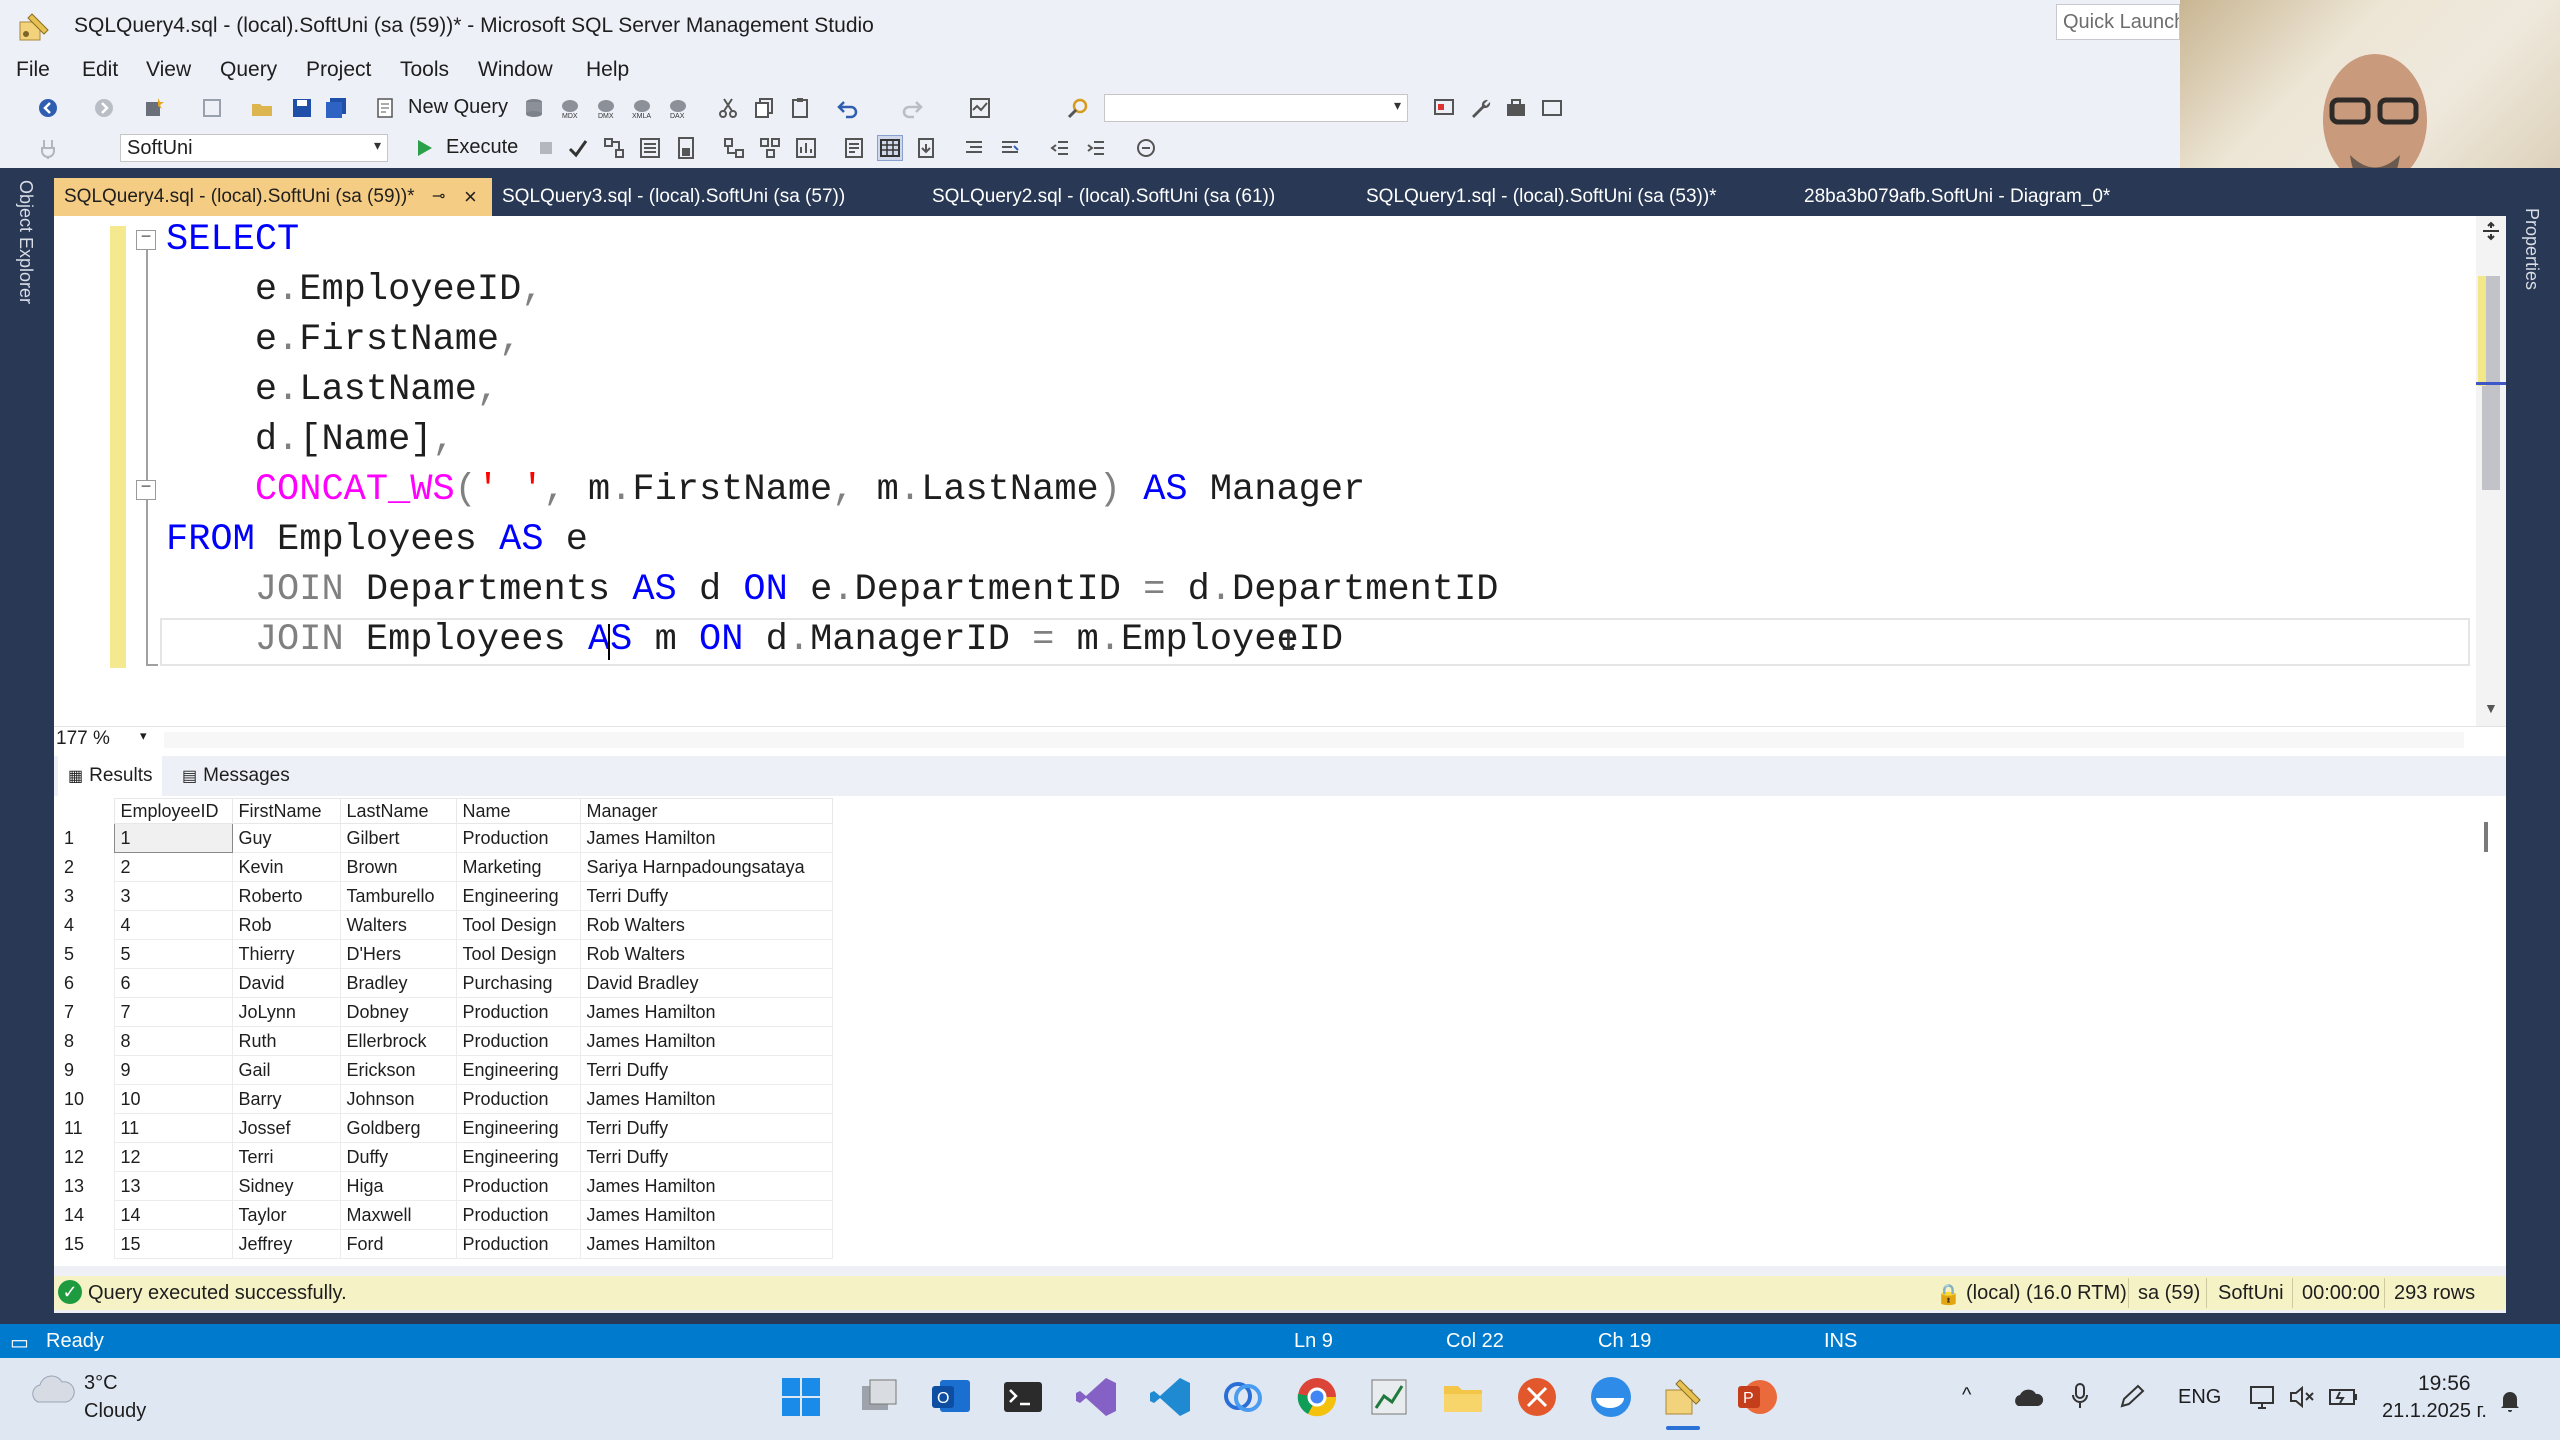 The image size is (2560, 1440). Describe the element at coordinates (614, 148) in the screenshot. I see `display-estimated-plan-icon` at that location.